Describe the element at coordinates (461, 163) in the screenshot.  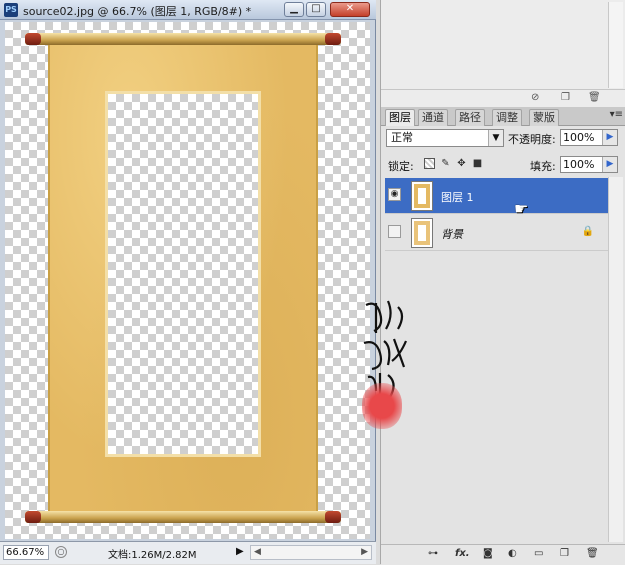
I see `lock-move-icon: ✥` at that location.